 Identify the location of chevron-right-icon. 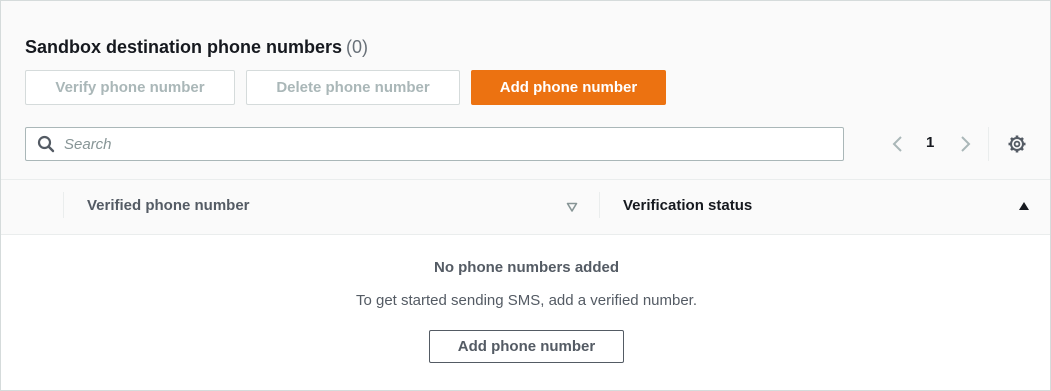
(965, 144).